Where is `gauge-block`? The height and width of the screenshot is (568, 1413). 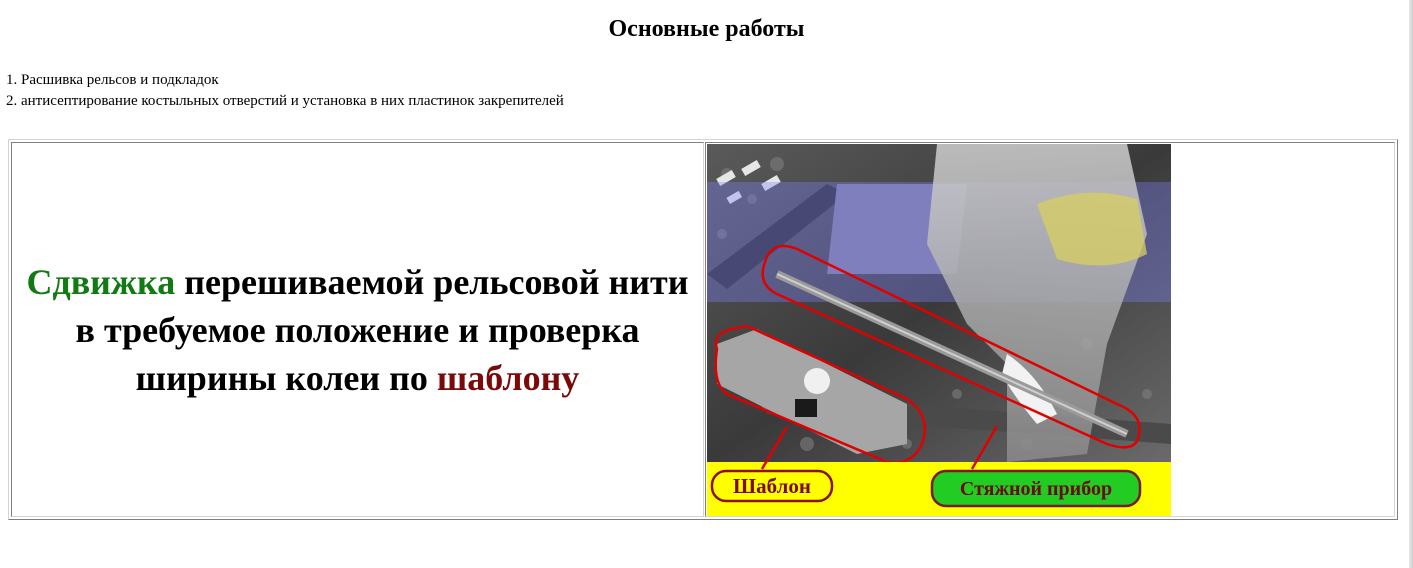 gauge-block is located at coordinates (806, 408).